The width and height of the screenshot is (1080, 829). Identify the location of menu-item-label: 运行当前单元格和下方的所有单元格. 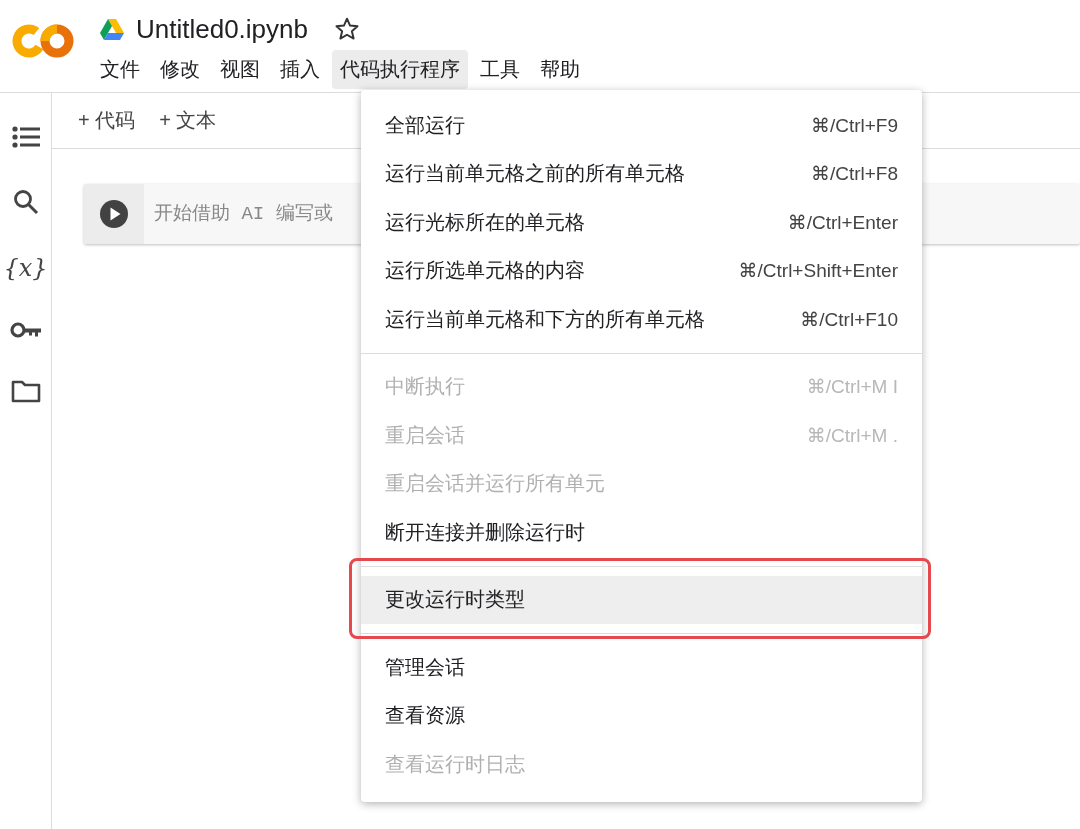
(545, 319).